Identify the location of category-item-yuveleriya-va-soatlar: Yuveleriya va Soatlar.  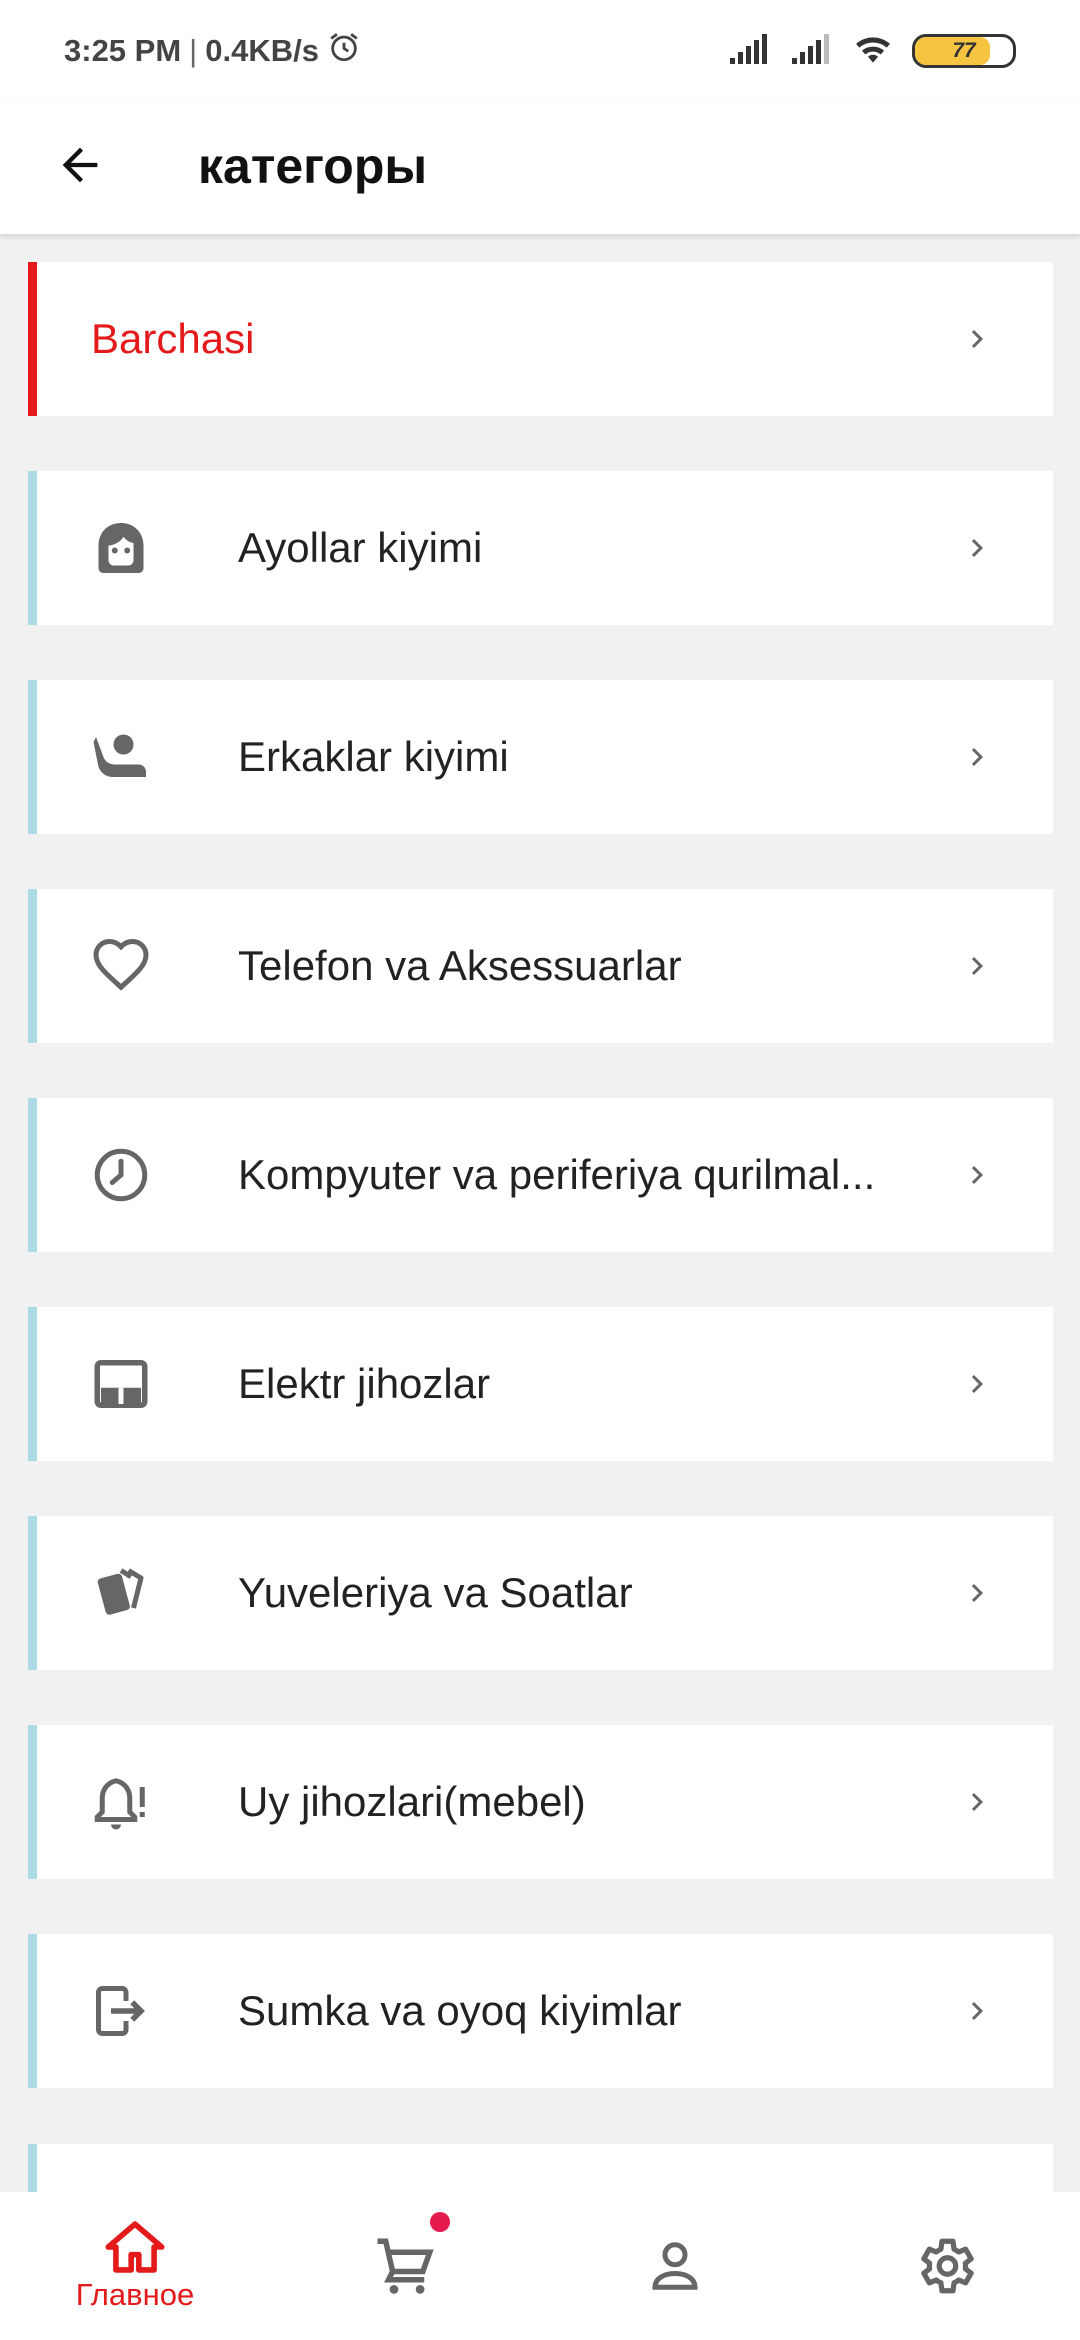
(540, 1593).